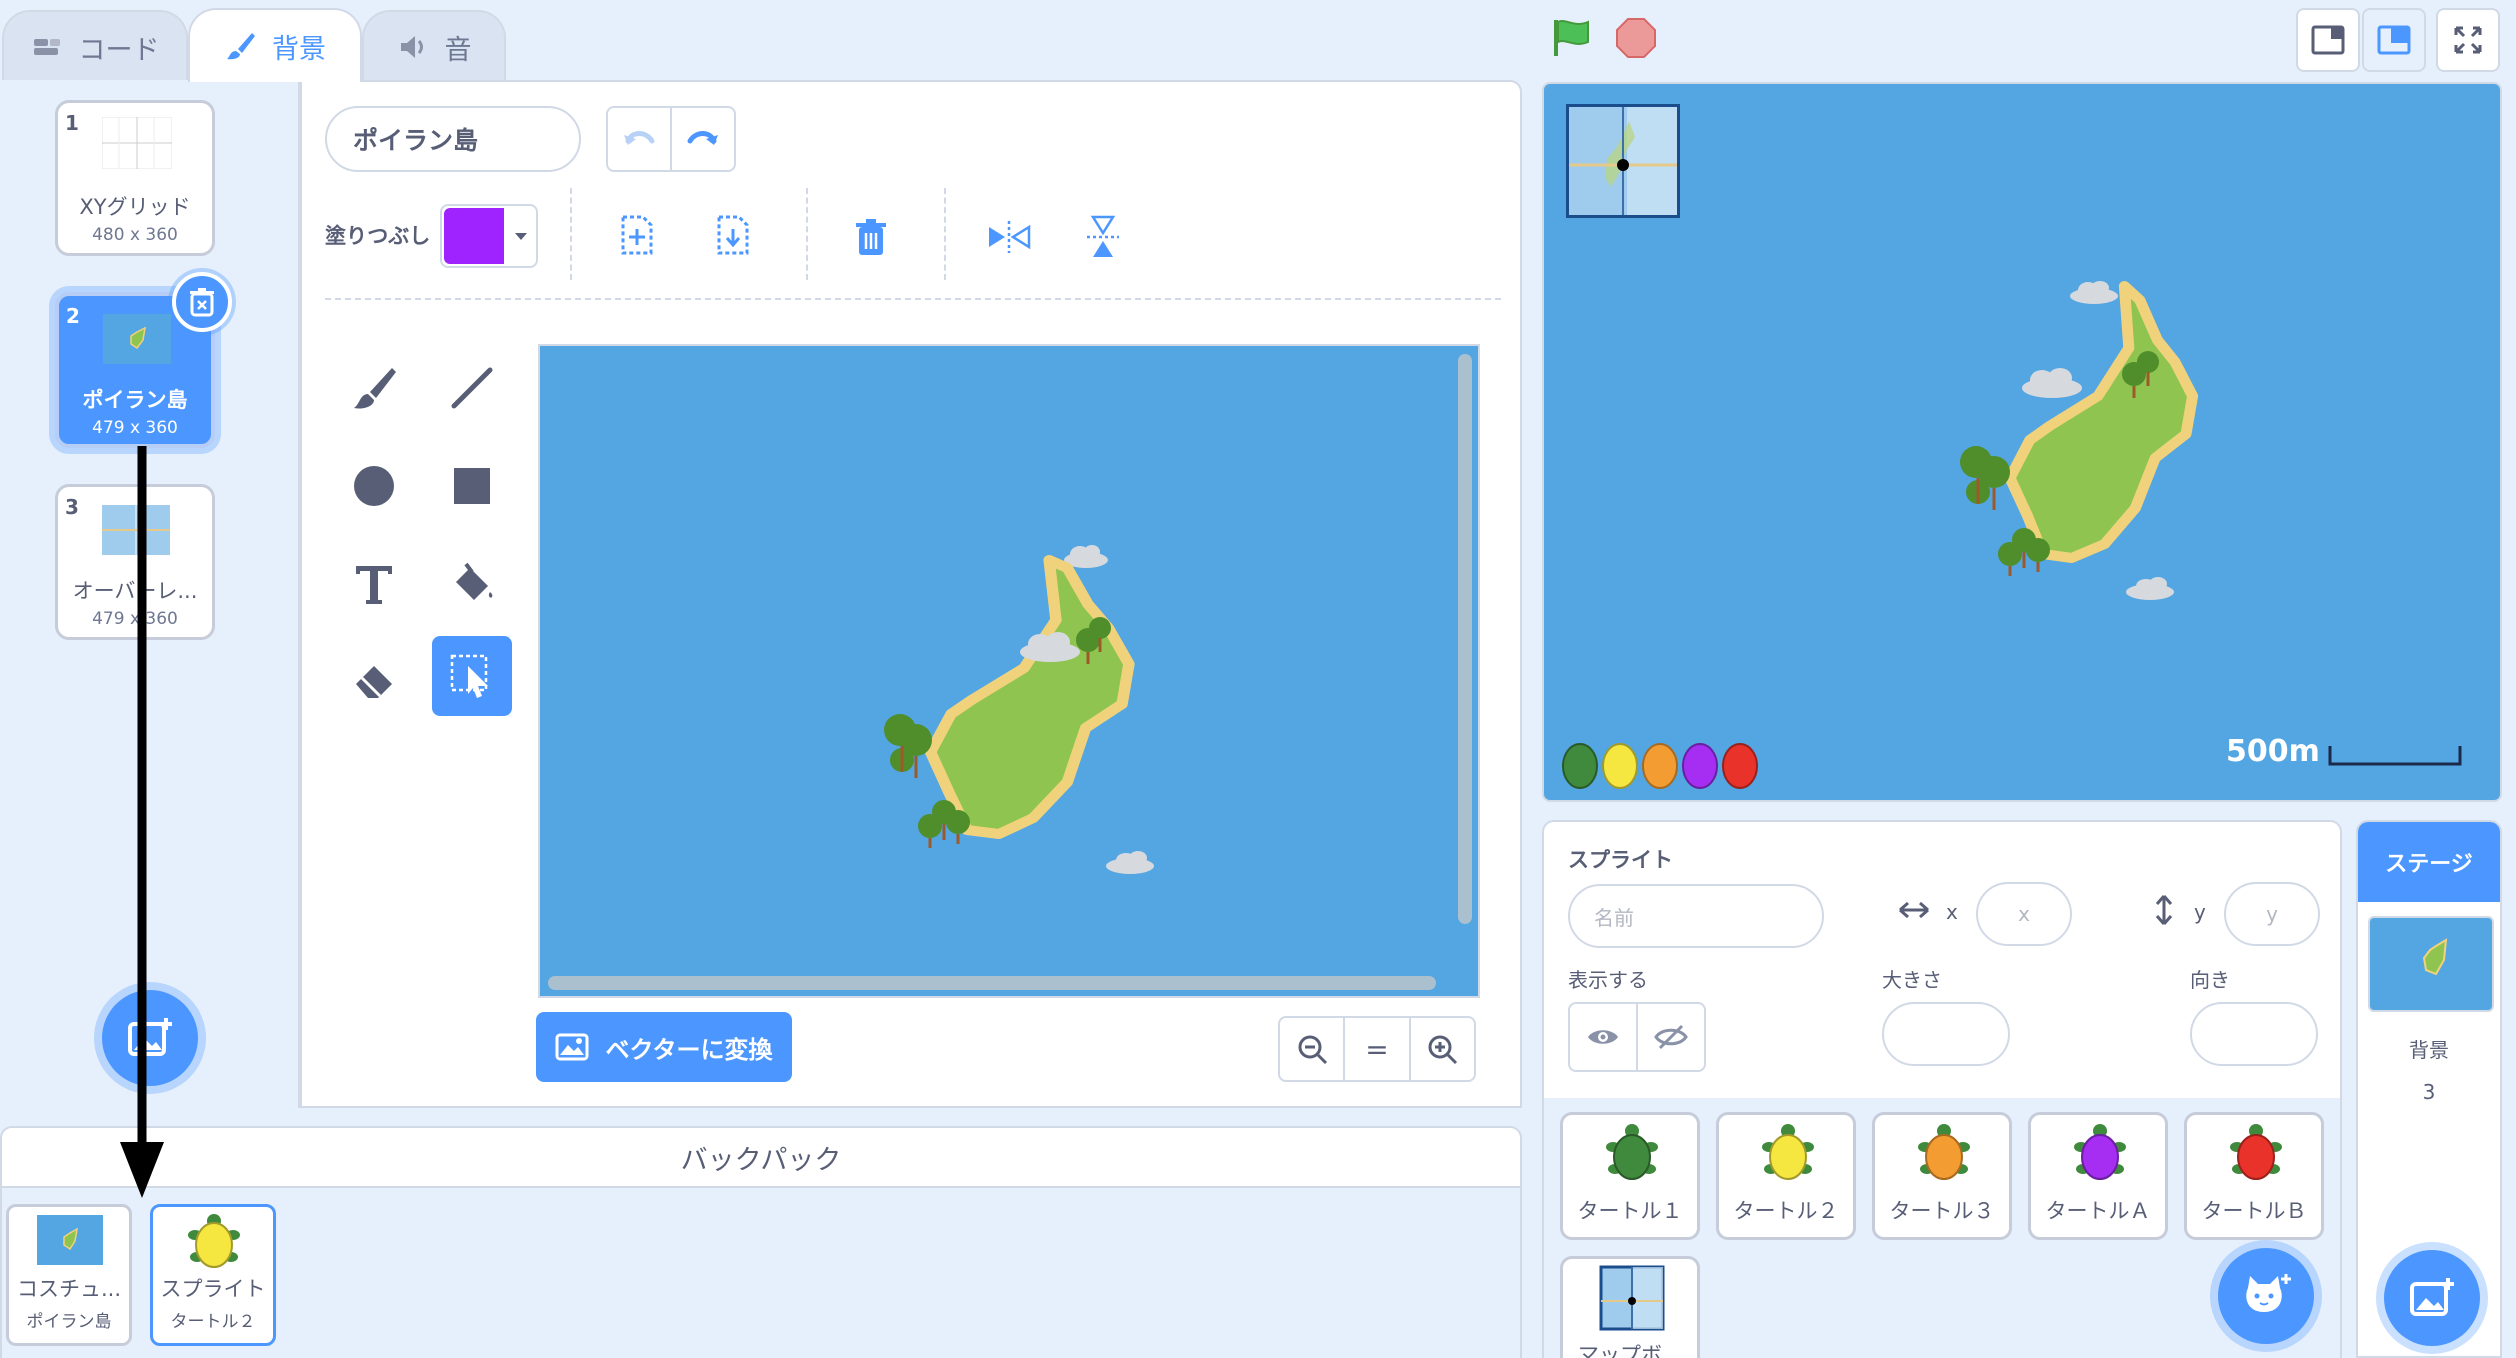 The width and height of the screenshot is (2516, 1358). I want to click on backpack-item-type: スプライト, so click(213, 1289).